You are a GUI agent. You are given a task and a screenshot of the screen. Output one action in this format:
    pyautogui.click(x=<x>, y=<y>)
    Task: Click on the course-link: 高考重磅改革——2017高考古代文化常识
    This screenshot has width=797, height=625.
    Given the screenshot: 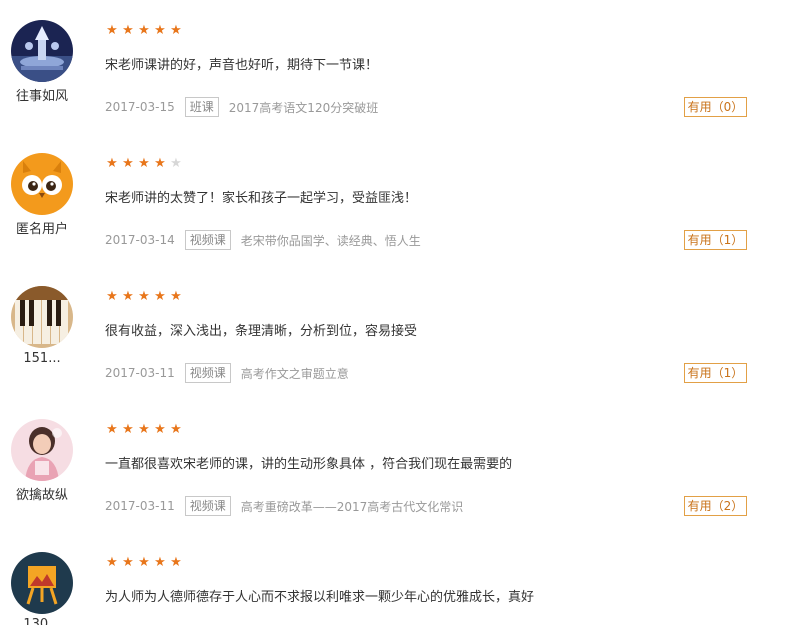 What is the action you would take?
    pyautogui.click(x=352, y=506)
    